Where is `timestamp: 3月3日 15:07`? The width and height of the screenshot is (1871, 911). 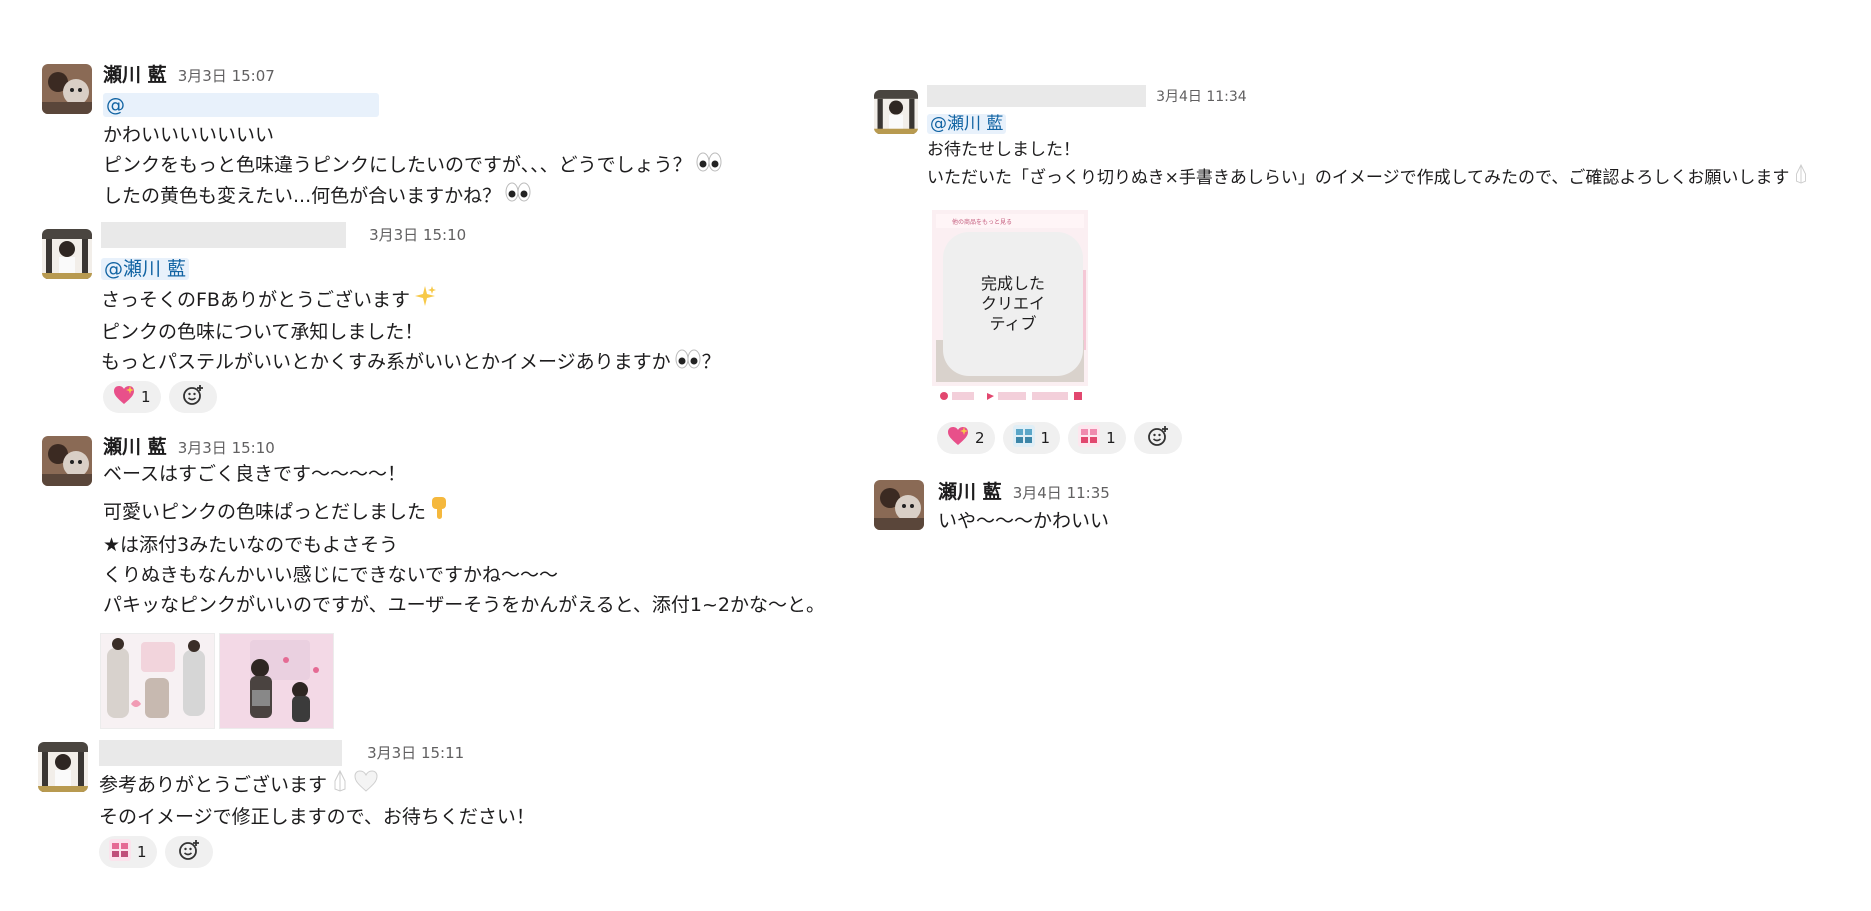 timestamp: 3月3日 15:07 is located at coordinates (226, 76).